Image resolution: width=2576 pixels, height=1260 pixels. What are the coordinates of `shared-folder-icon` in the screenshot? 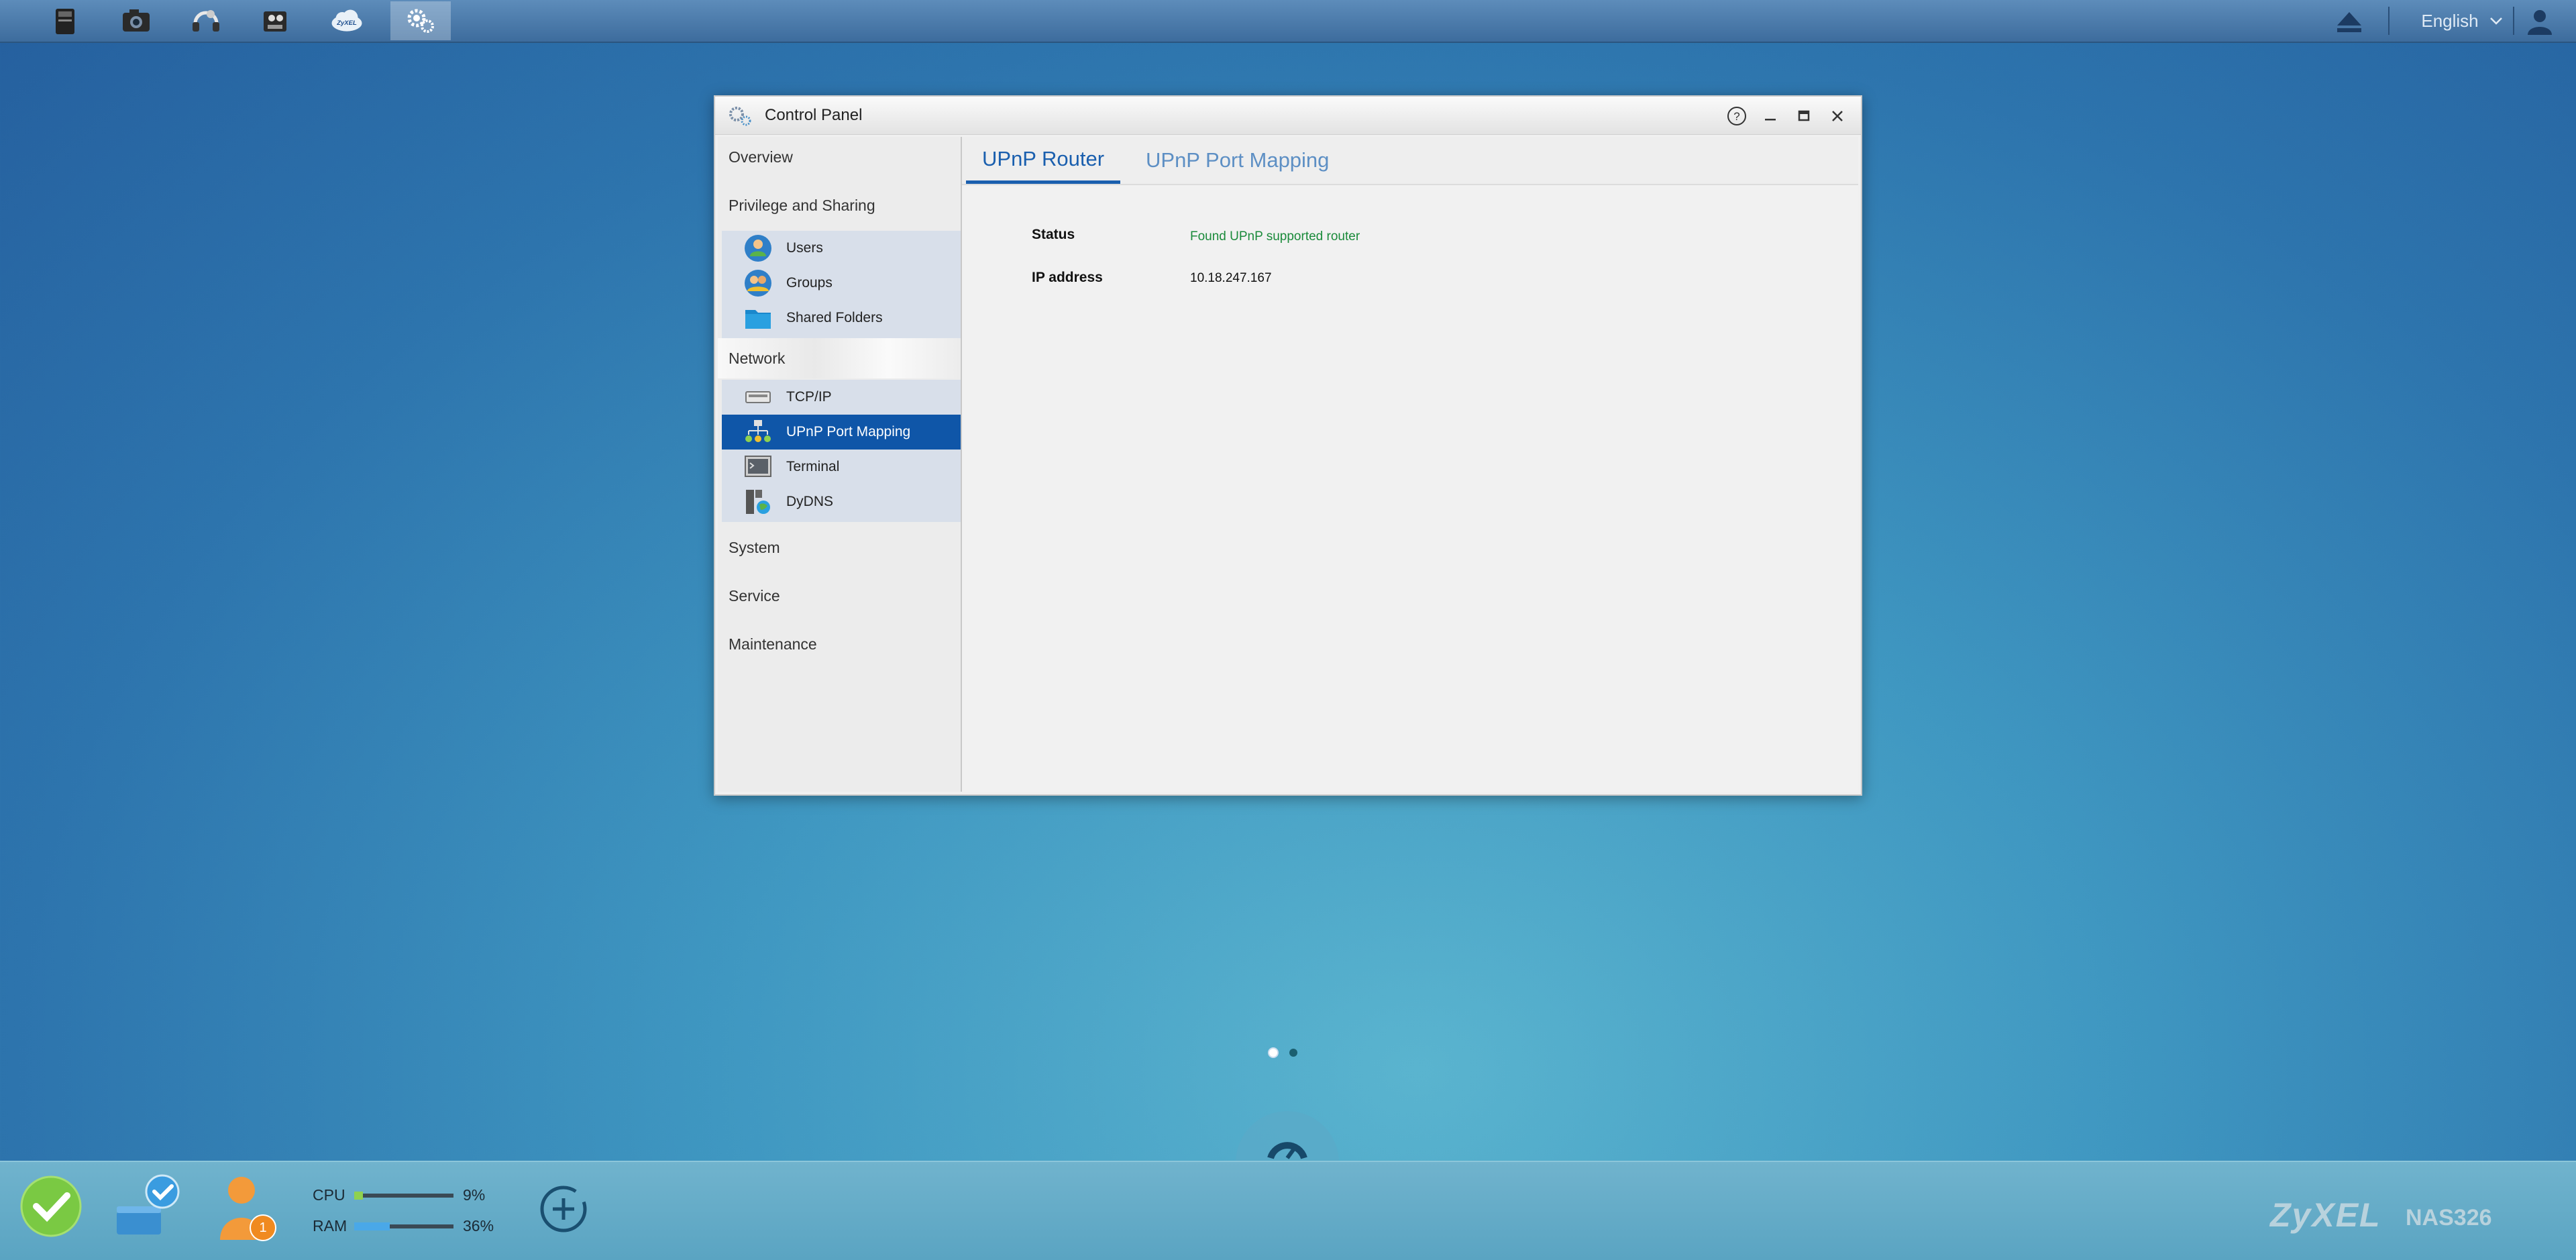 It's located at (758, 318).